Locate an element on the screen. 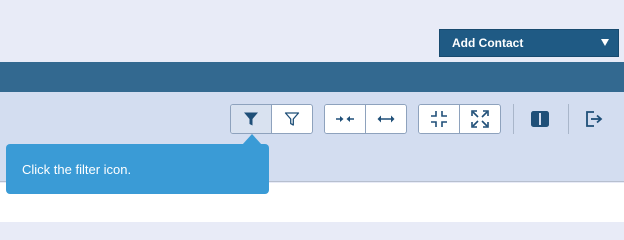  tooltip: Click the filter icon. is located at coordinates (137, 169).